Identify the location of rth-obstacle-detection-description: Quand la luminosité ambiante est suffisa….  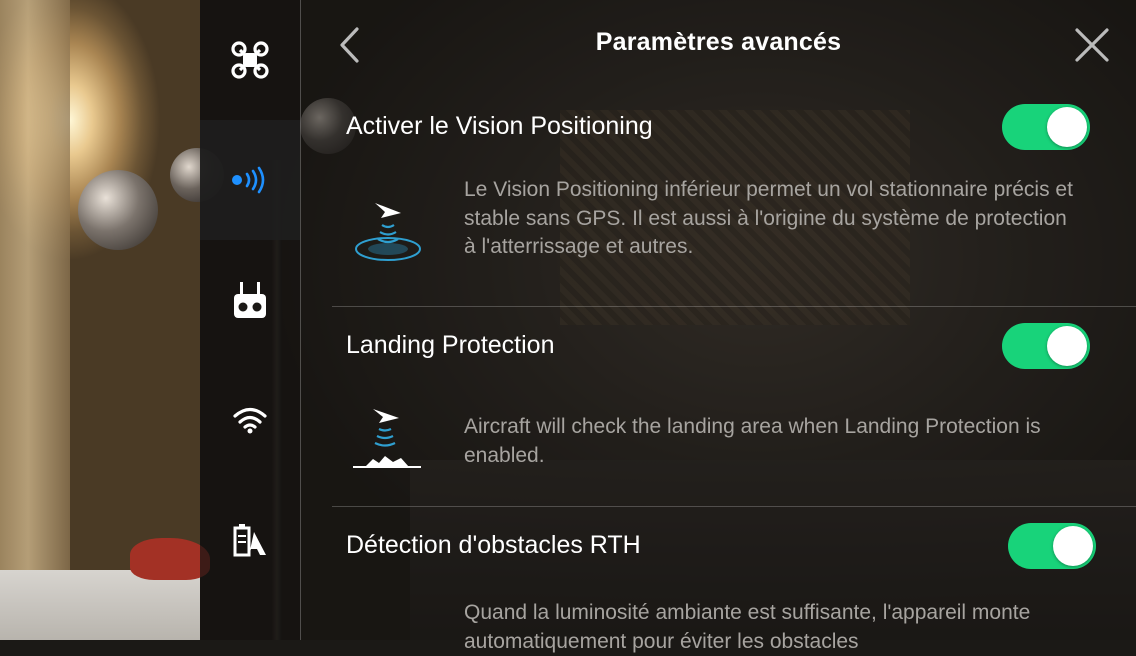
(747, 627).